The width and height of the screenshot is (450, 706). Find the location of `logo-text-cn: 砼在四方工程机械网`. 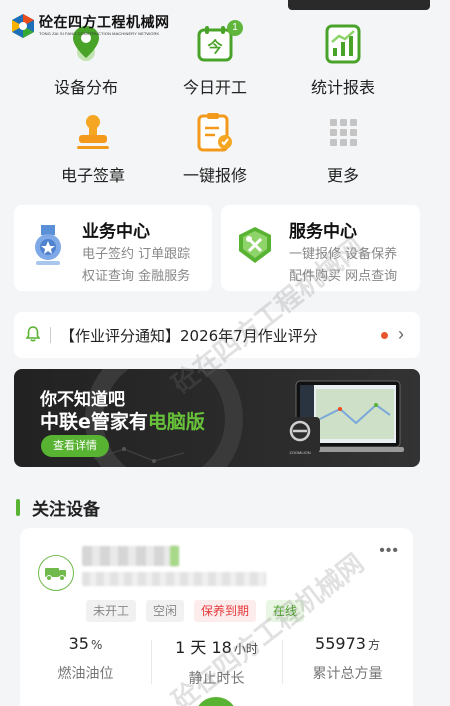

logo-text-cn: 砼在四方工程机械网 is located at coordinates (104, 22).